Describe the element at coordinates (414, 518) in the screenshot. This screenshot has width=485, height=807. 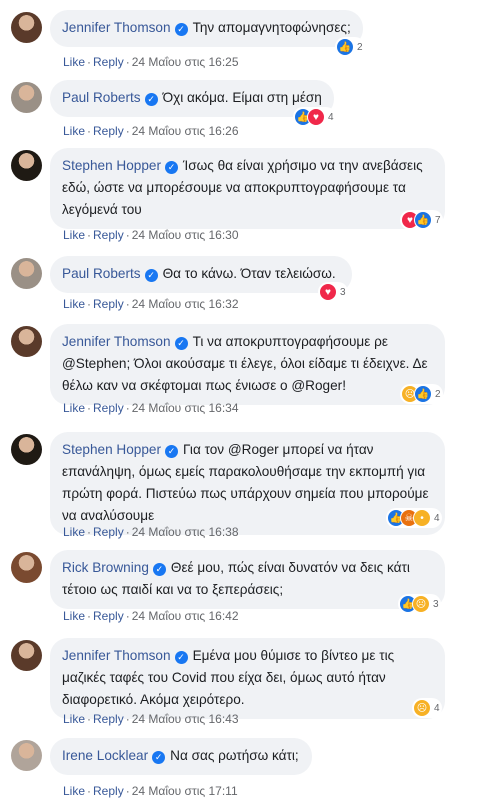
I see `reaction-summary: 👍 ☠ • 4` at that location.